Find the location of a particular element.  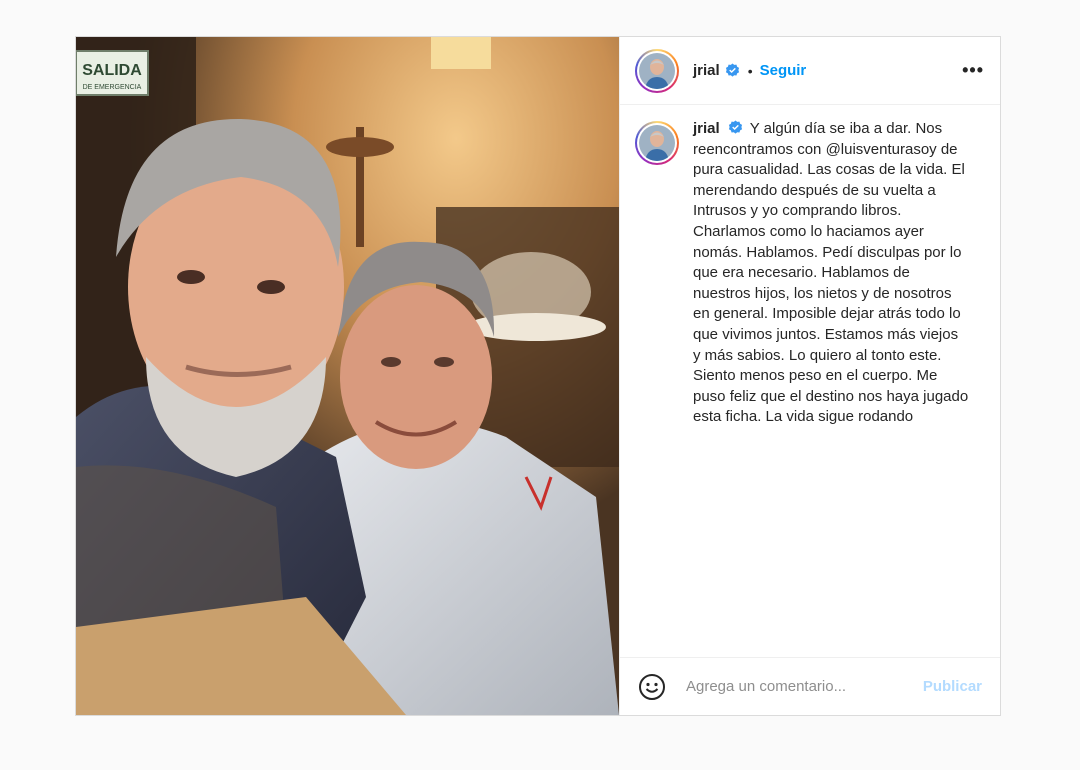

caption-avatar is located at coordinates (657, 143).